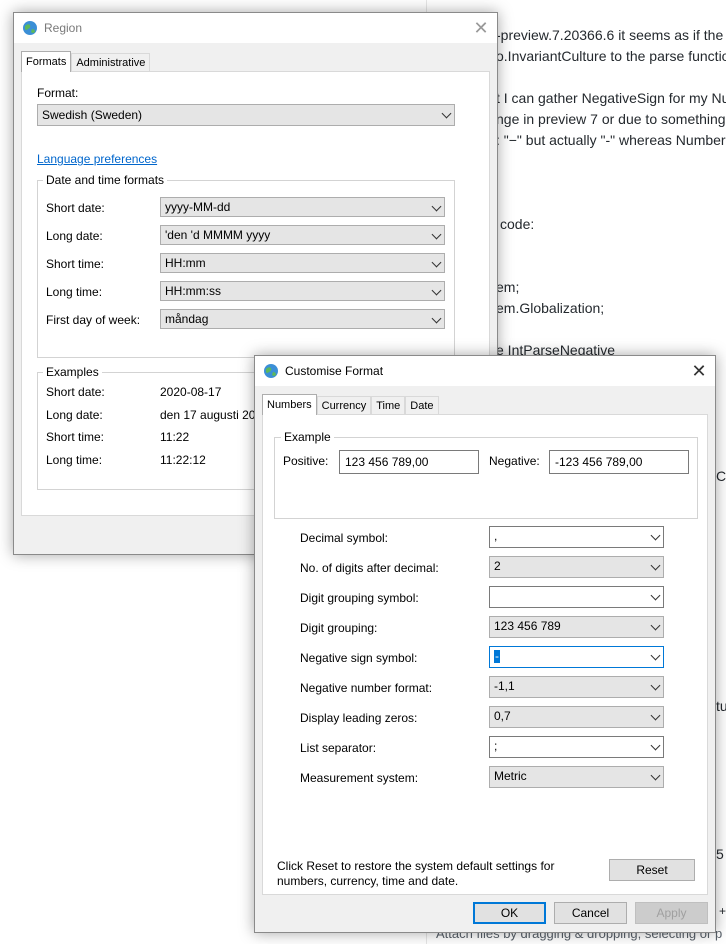 The width and height of the screenshot is (726, 944). Describe the element at coordinates (619, 462) in the screenshot. I see `negative-example-field: -123 456 789,00` at that location.